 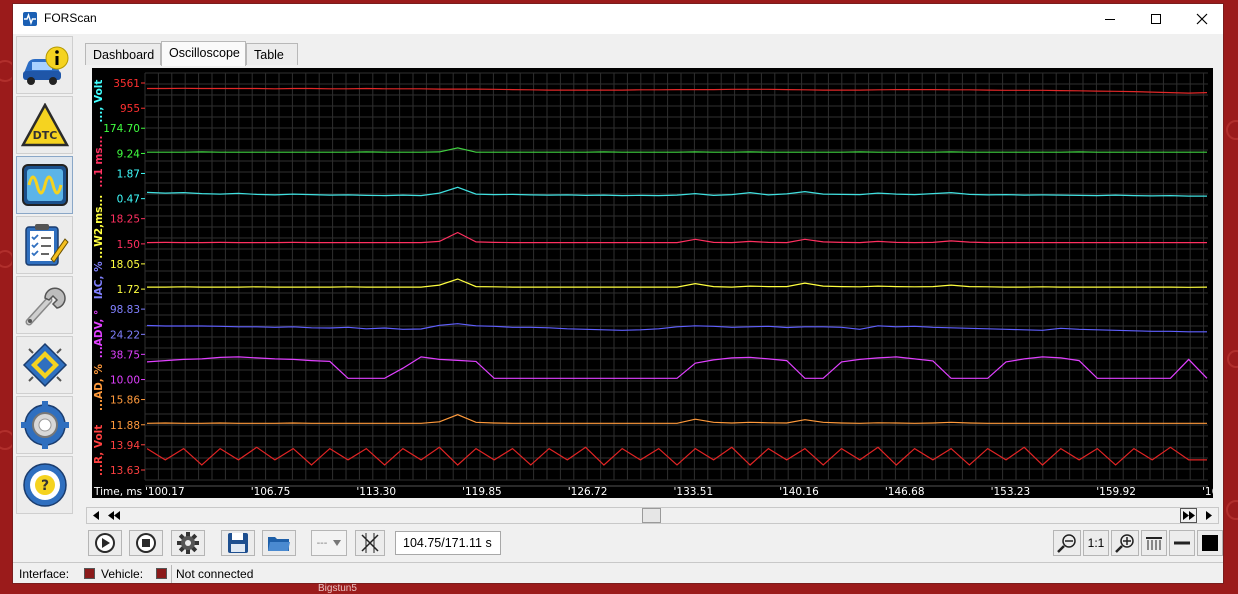 I want to click on channel-name-label: IAC, %, so click(x=99, y=280).